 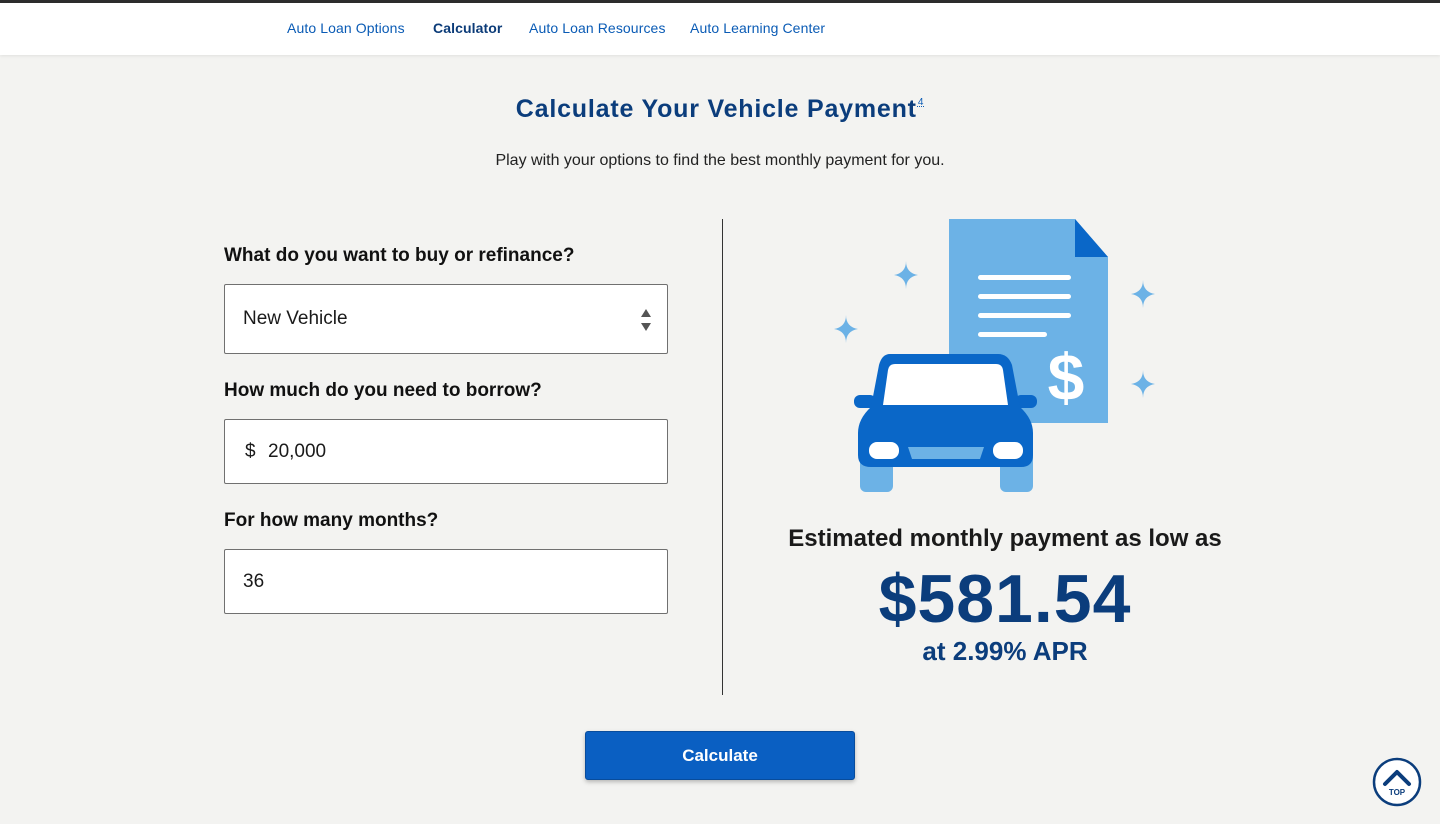 I want to click on back-to-top-button: TOP, so click(x=1397, y=782).